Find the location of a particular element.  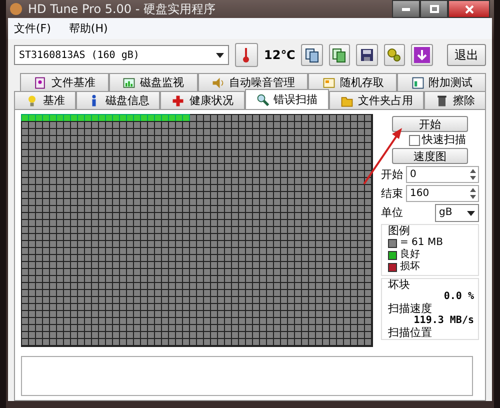

legend-label: 良好 is located at coordinates (410, 255).